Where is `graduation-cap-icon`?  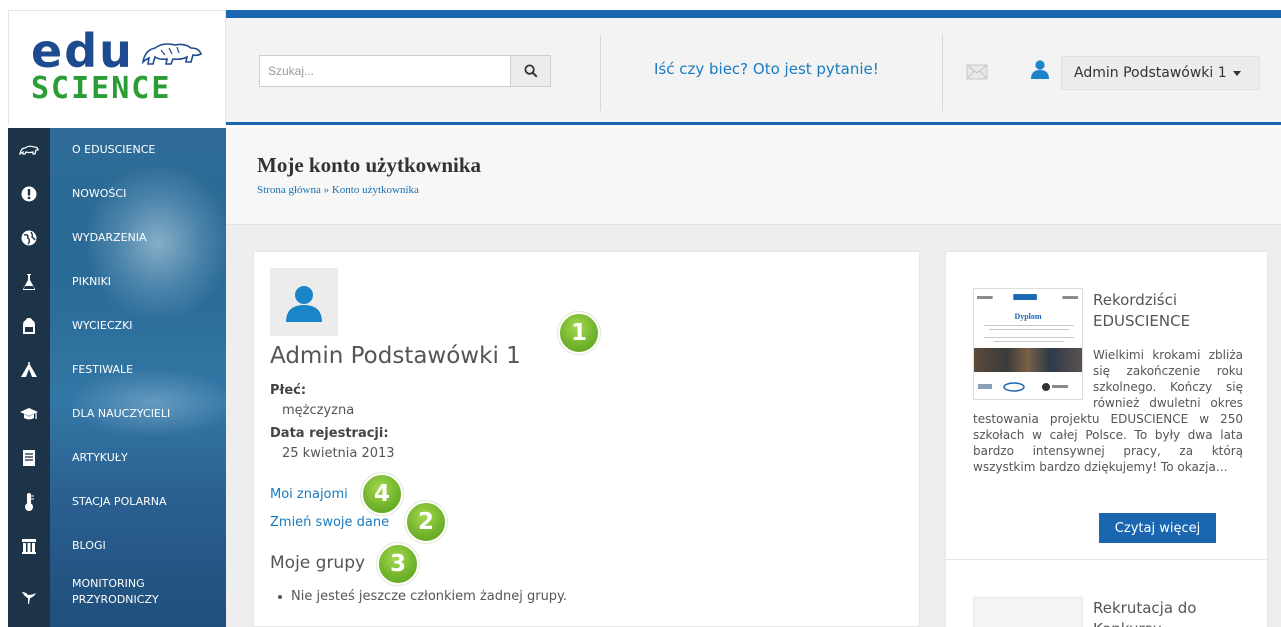 graduation-cap-icon is located at coordinates (29, 414).